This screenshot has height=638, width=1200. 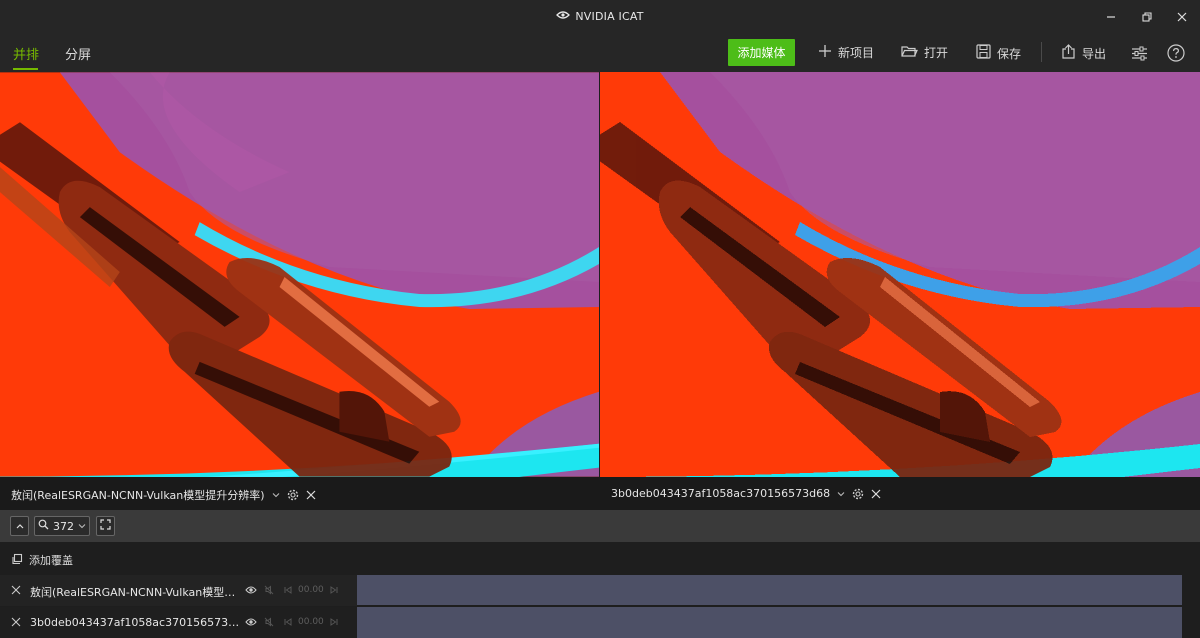 I want to click on zoom-value: 372, so click(x=63, y=526).